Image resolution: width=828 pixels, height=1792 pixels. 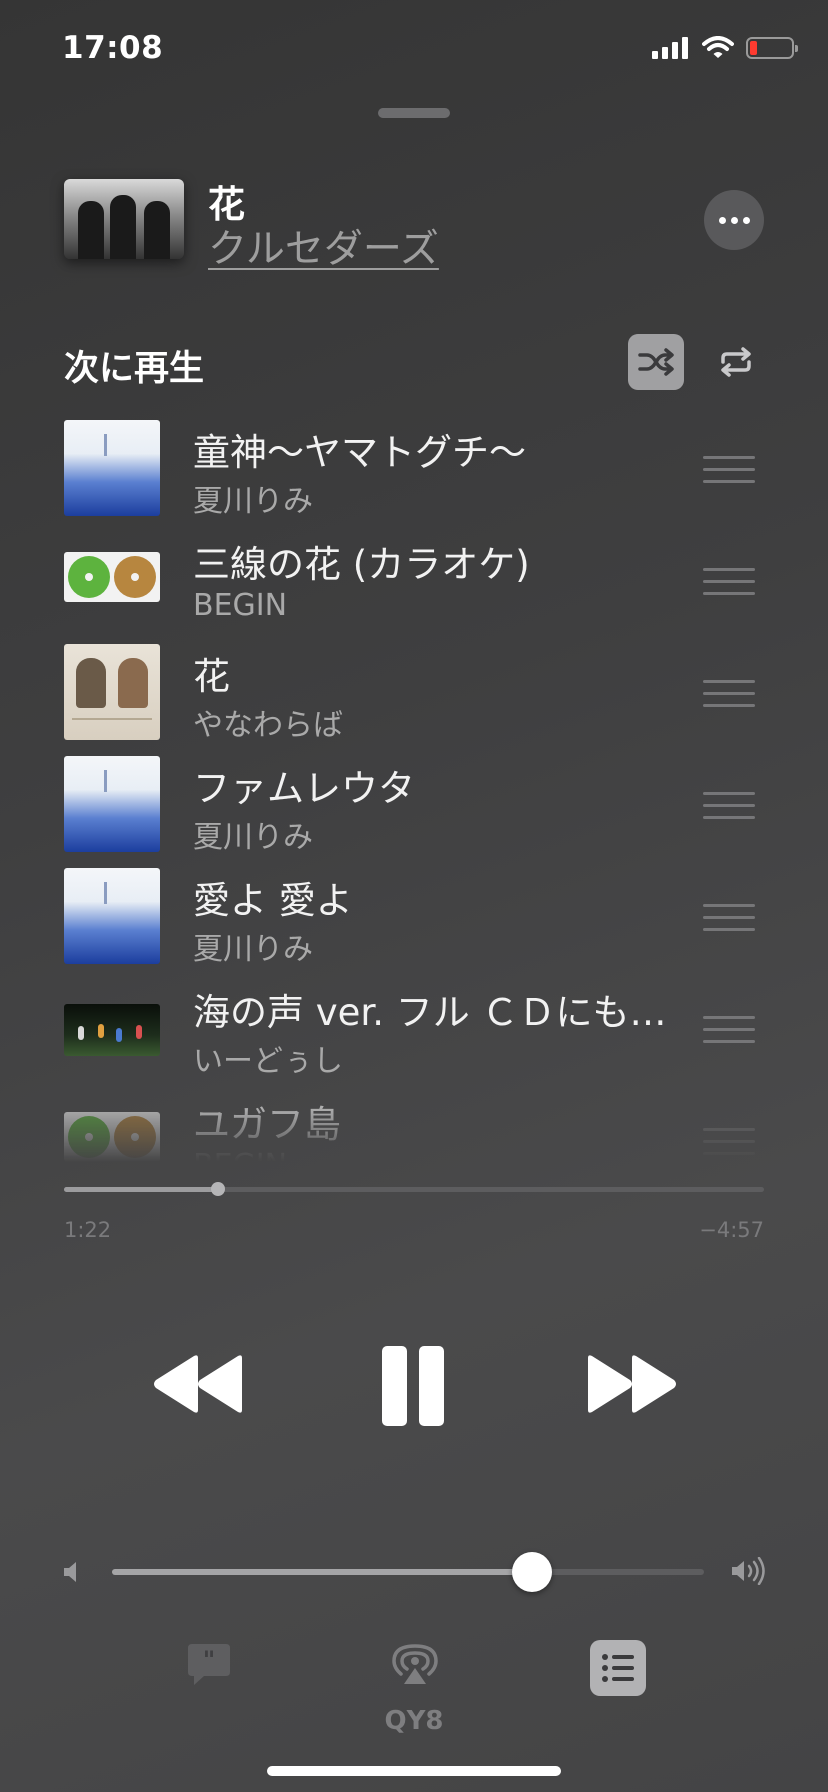 What do you see at coordinates (273, 900) in the screenshot?
I see `track-title: 愛よ 愛よ` at bounding box center [273, 900].